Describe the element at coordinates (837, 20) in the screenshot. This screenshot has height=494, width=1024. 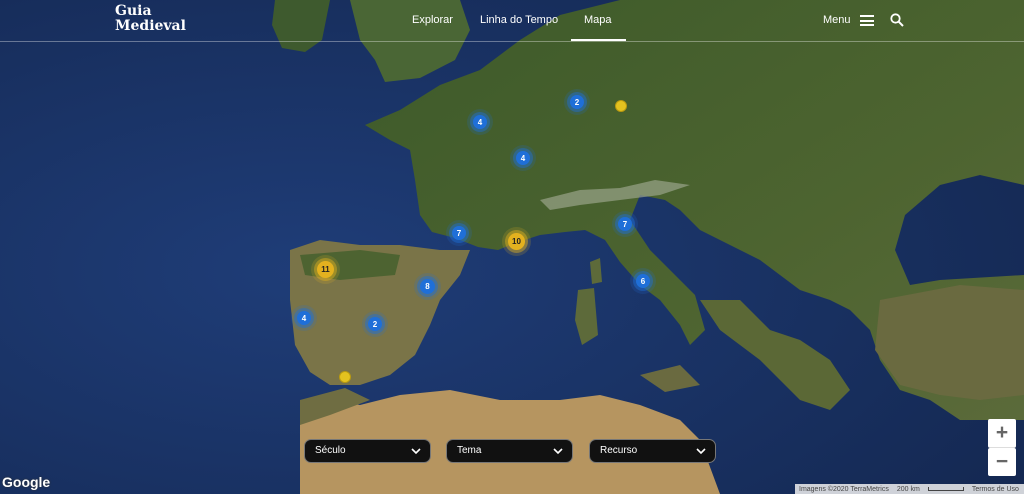
I see `menu-label: Menu` at that location.